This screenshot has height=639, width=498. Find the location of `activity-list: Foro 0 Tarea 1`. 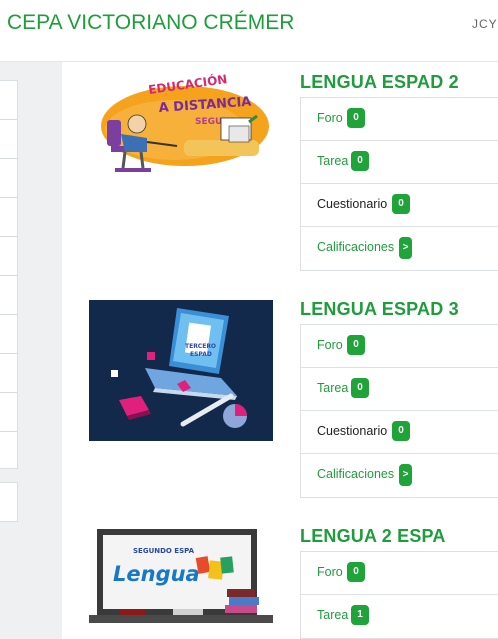

activity-list: Foro 0 Tarea 1 is located at coordinates (399, 595).